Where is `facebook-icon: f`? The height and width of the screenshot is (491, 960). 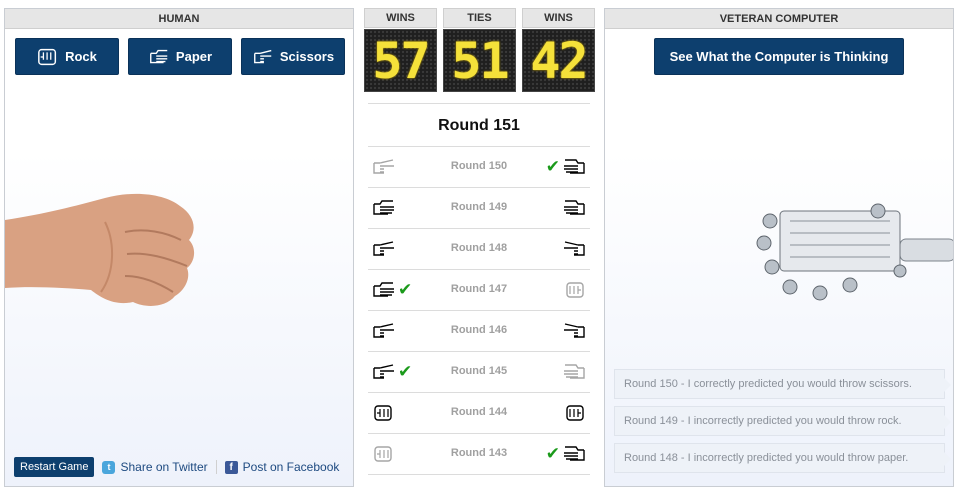
facebook-icon: f is located at coordinates (231, 467).